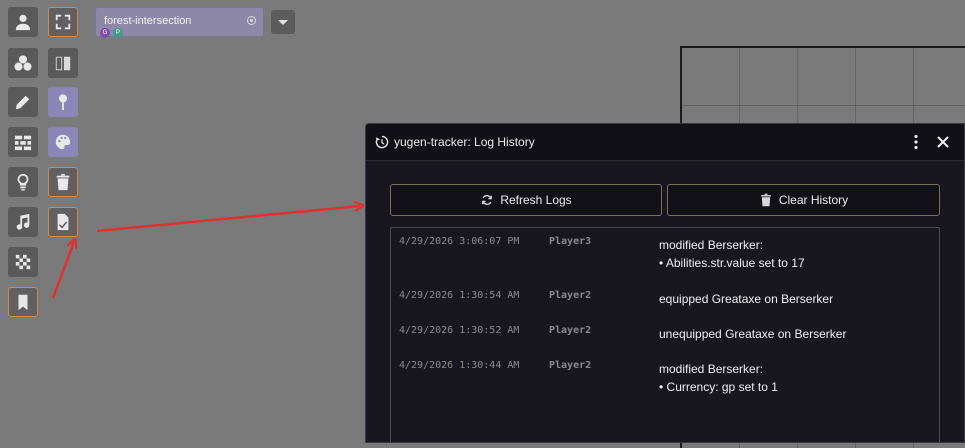  Describe the element at coordinates (63, 22) in the screenshot. I see `fullscreen-icon` at that location.